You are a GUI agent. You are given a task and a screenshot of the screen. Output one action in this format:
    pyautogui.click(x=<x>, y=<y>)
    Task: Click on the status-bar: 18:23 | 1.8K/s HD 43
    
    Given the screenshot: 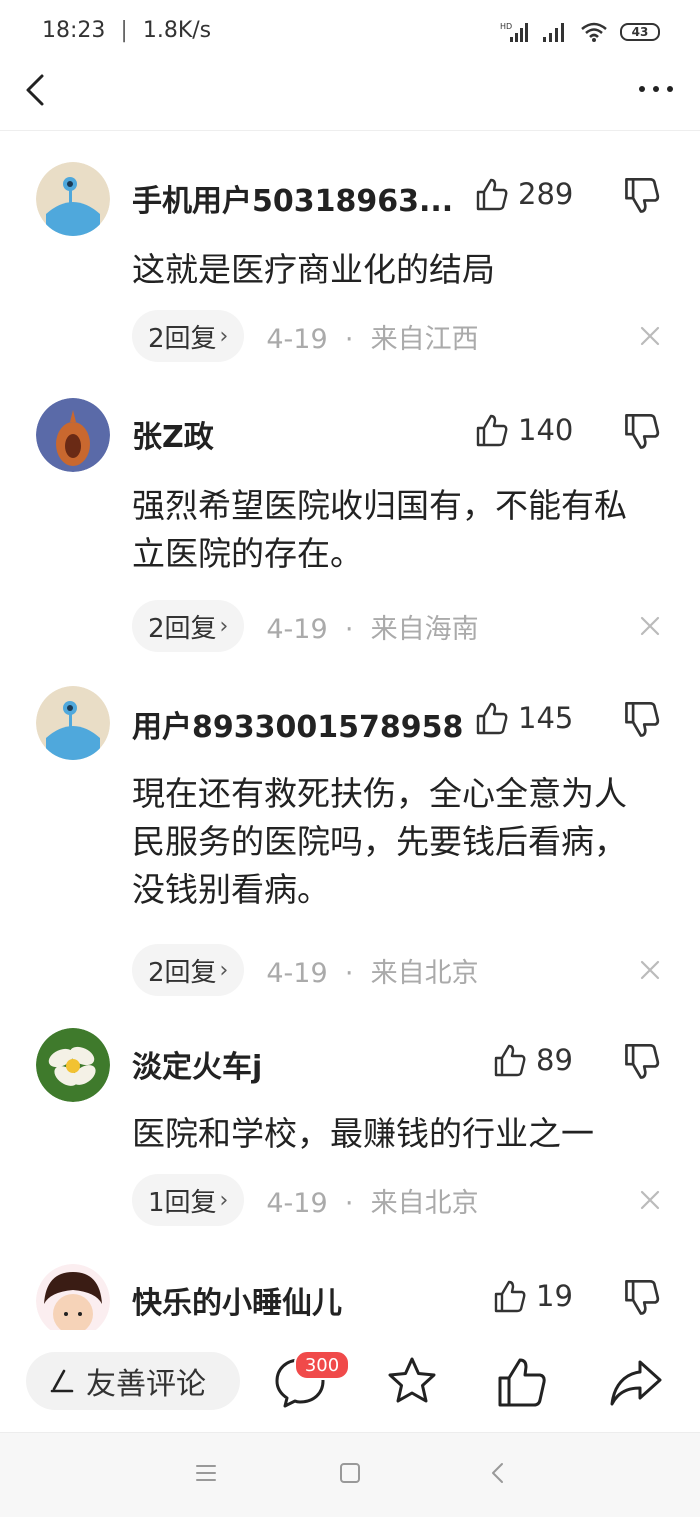 What is the action you would take?
    pyautogui.click(x=350, y=32)
    